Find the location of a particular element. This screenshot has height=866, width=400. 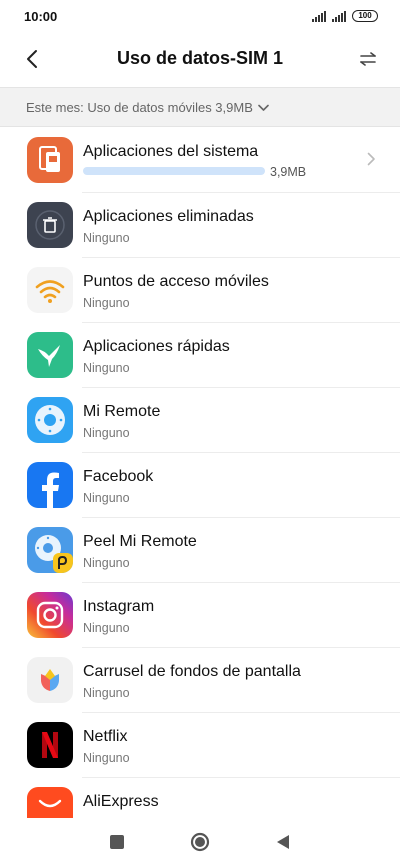

home-button is located at coordinates (200, 842).